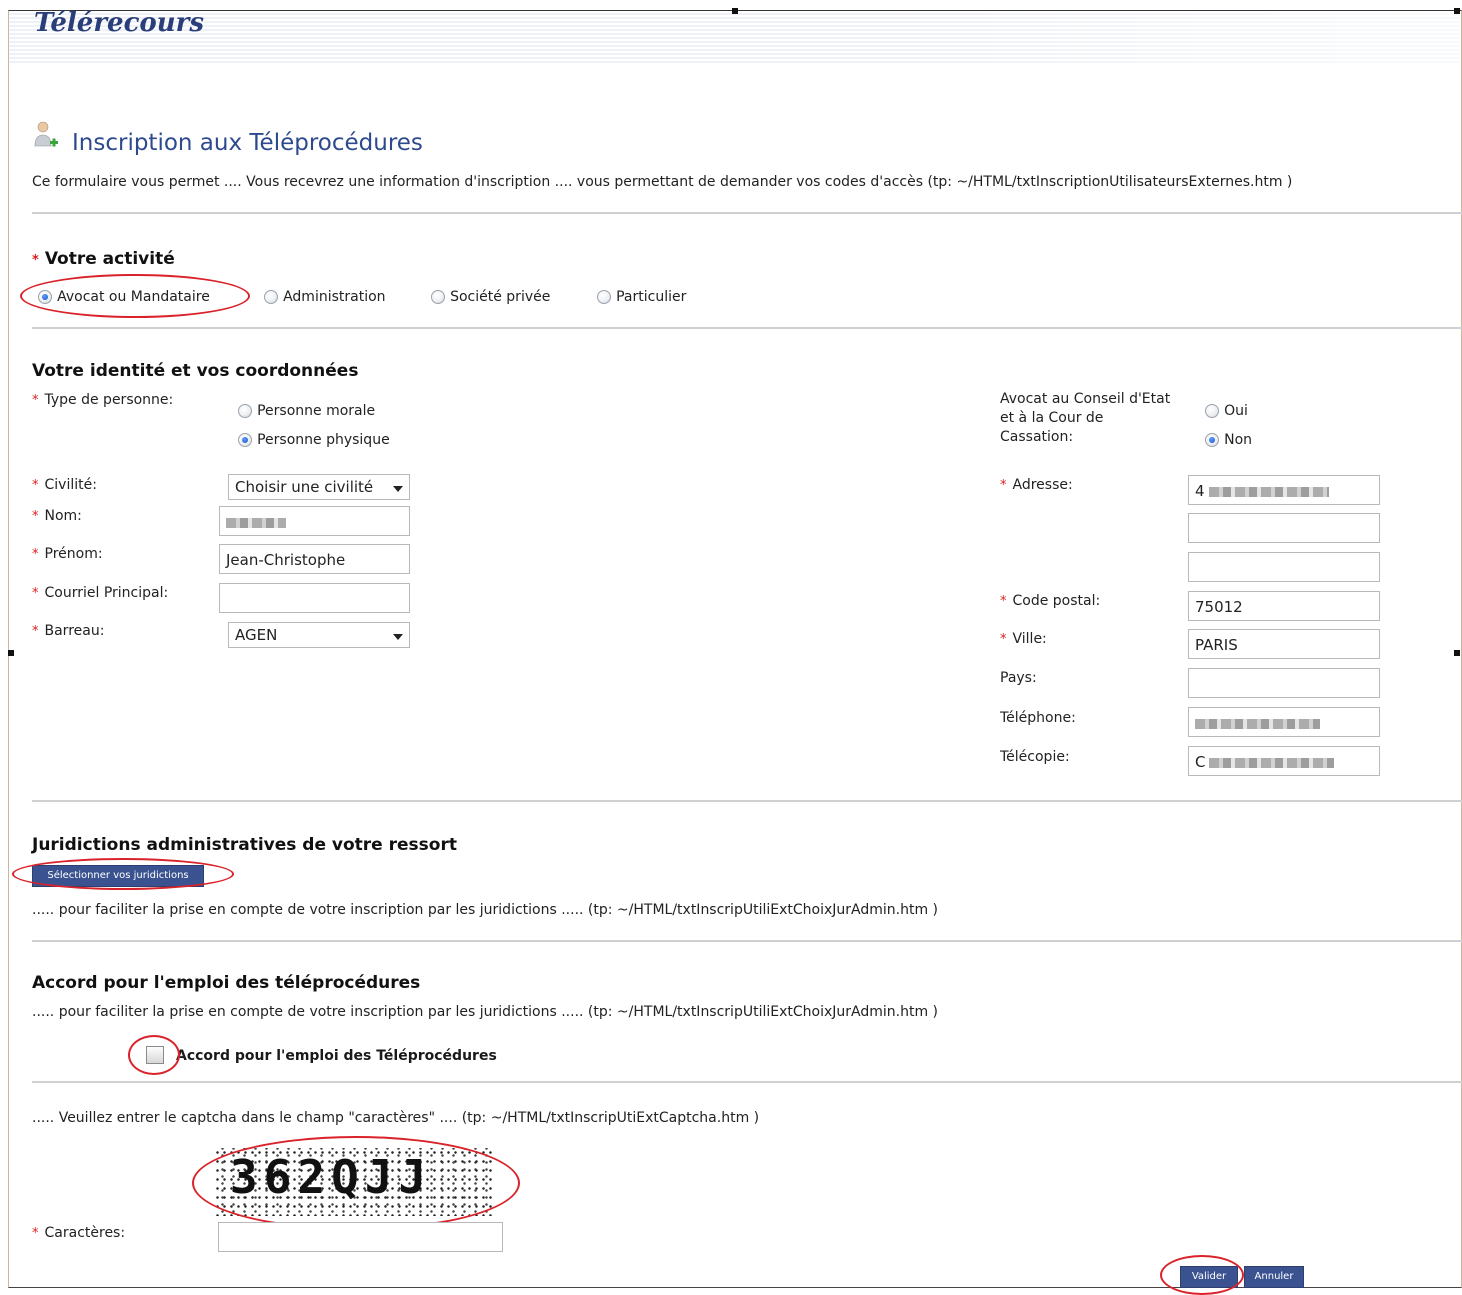 This screenshot has height=1295, width=1462. Describe the element at coordinates (70, 485) in the screenshot. I see `civilite-text: Civilité:` at that location.